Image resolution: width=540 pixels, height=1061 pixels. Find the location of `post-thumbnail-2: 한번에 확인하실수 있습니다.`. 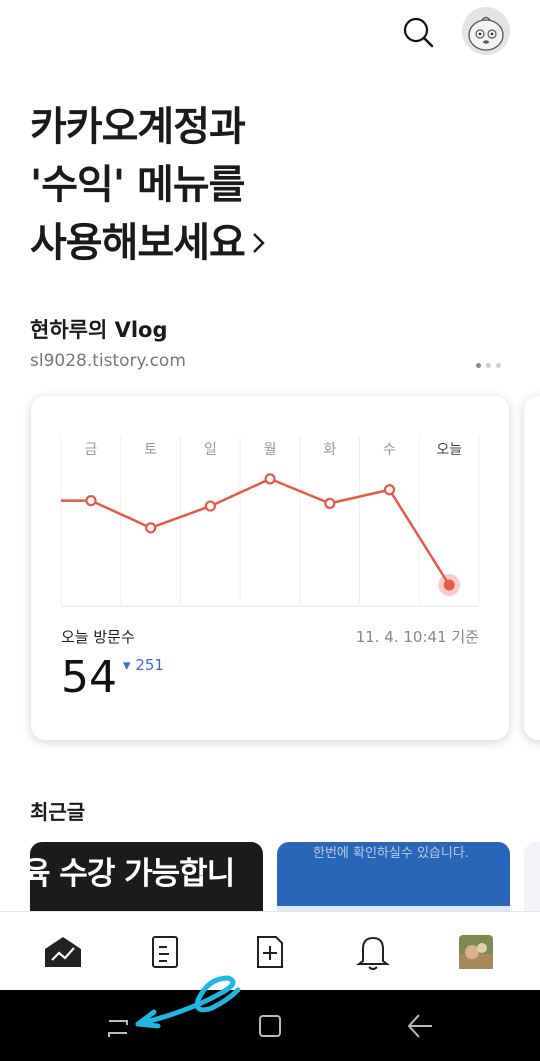

post-thumbnail-2: 한번에 확인하실수 있습니다. is located at coordinates (393, 877).